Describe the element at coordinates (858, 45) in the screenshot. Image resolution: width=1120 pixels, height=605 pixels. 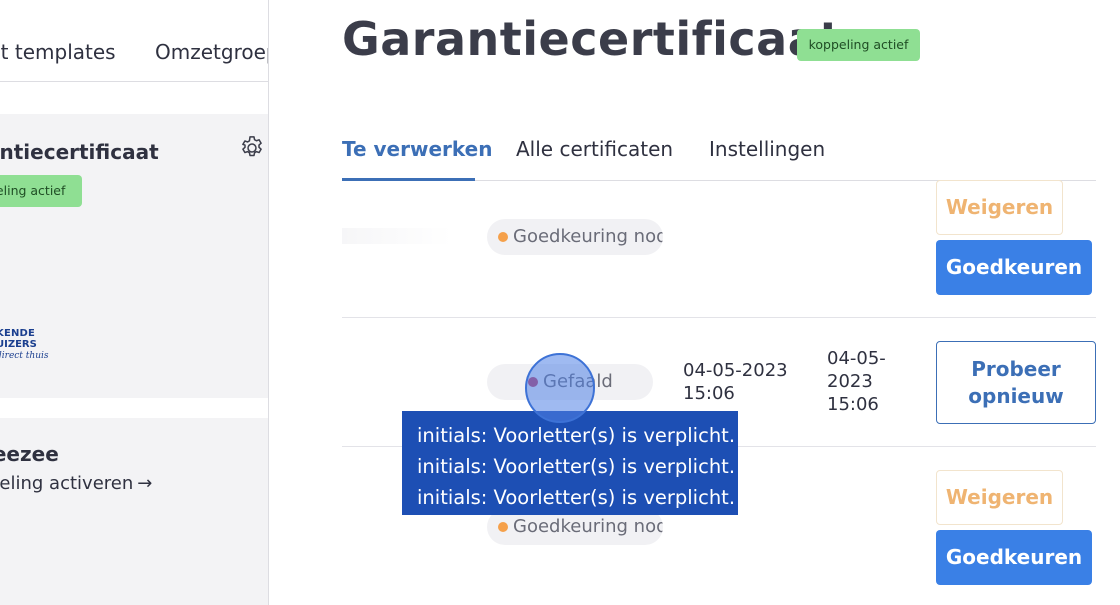
I see `status-badge: koppeling actief` at that location.